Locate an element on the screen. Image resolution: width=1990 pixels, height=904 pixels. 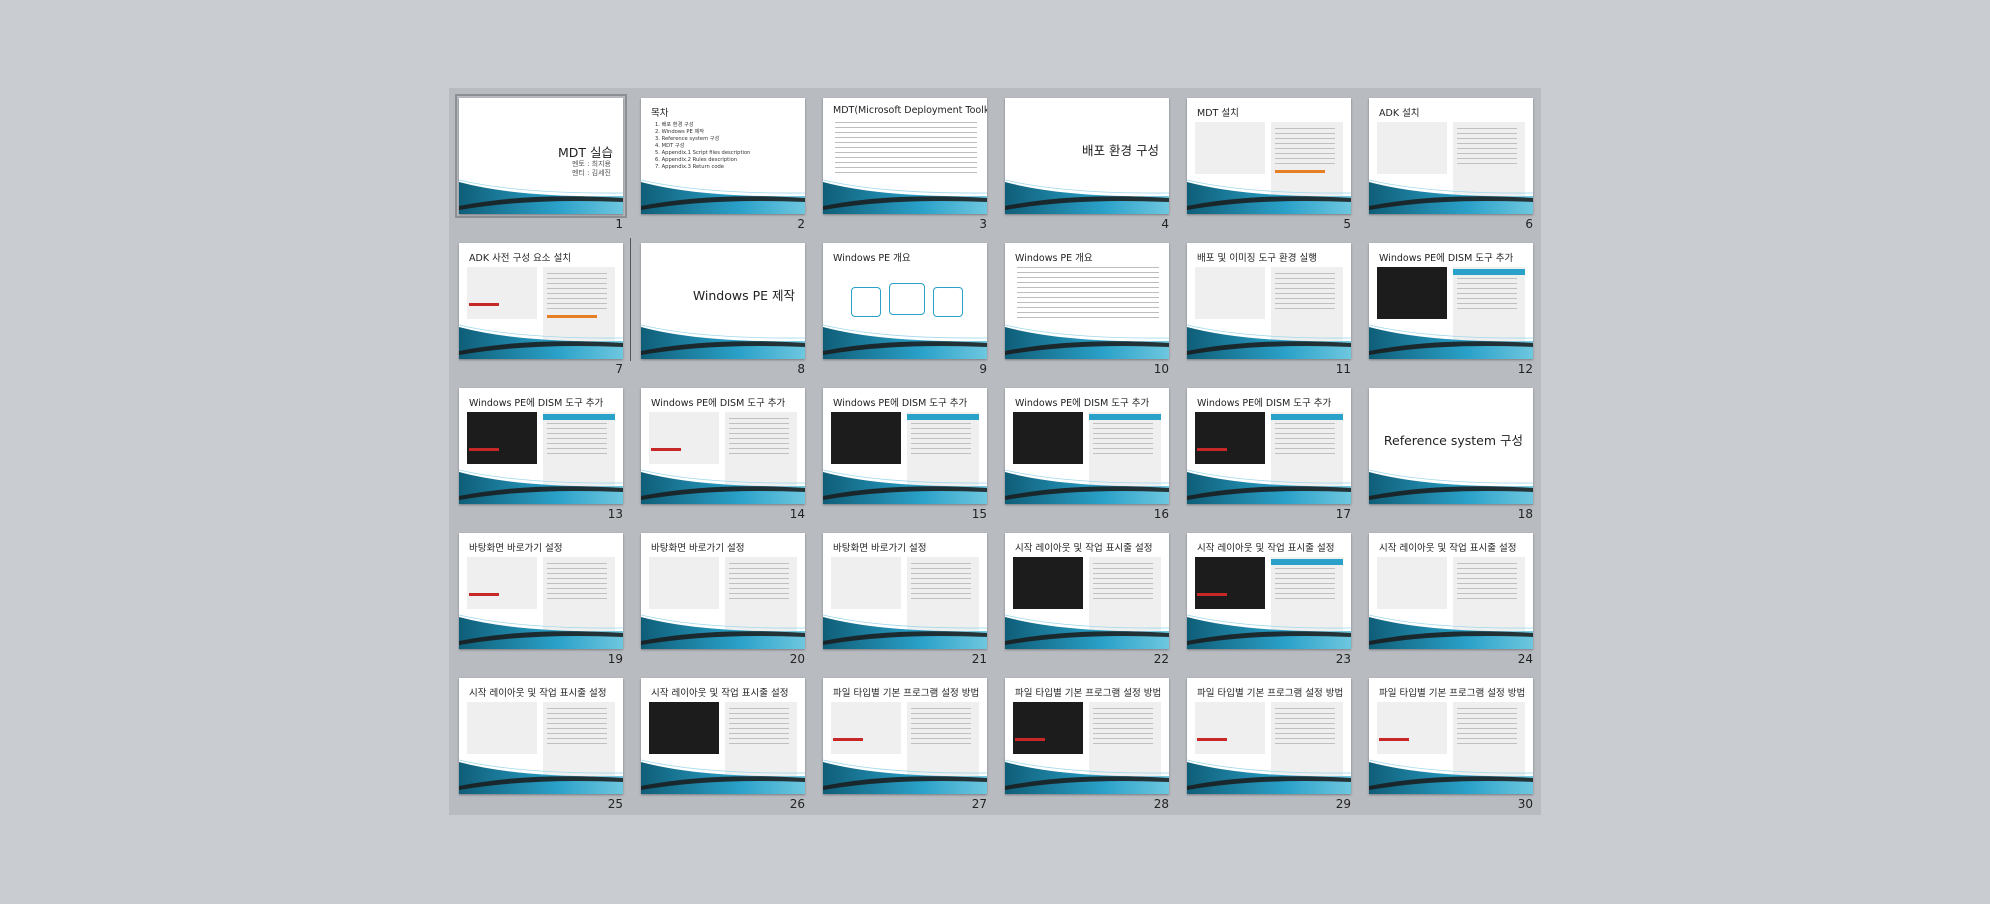
slide-number: 10 is located at coordinates (1161, 369).